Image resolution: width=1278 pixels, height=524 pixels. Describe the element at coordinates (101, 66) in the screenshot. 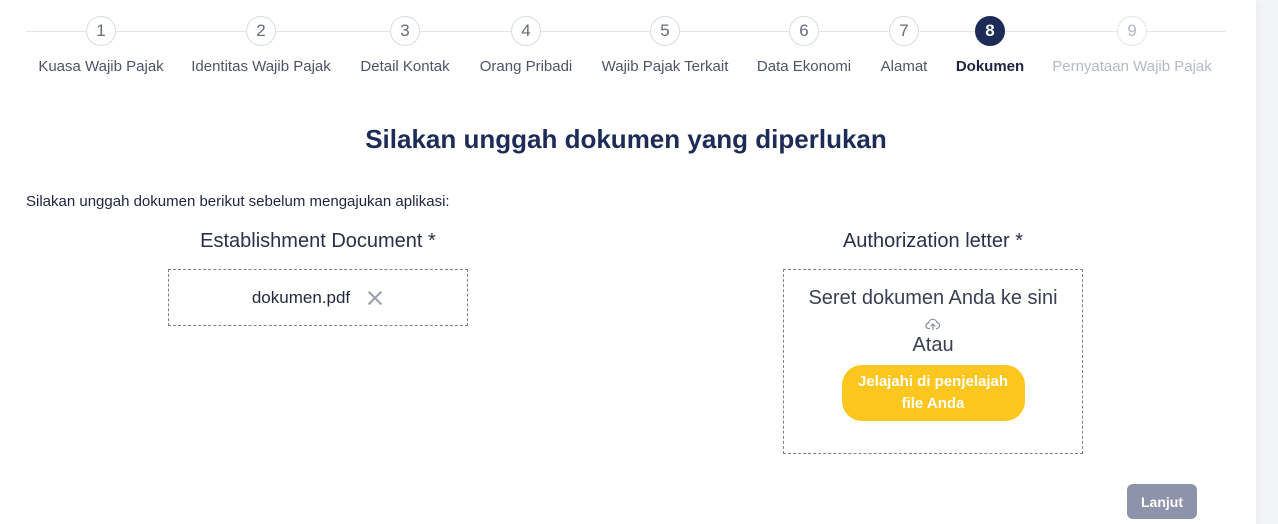

I see `step-label: Kuasa Wajib Pajak` at that location.